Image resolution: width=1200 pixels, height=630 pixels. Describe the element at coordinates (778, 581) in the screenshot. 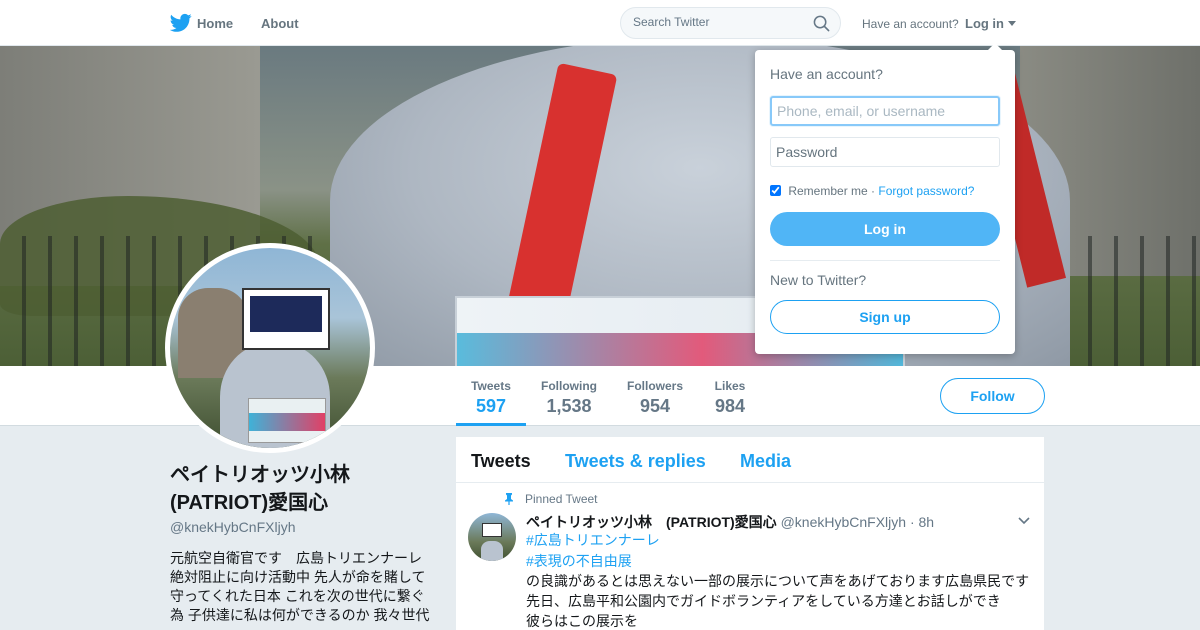

I see `tweet-text-line: の良識があるとは思えない一部の展示について声をあげております広島県民です` at that location.